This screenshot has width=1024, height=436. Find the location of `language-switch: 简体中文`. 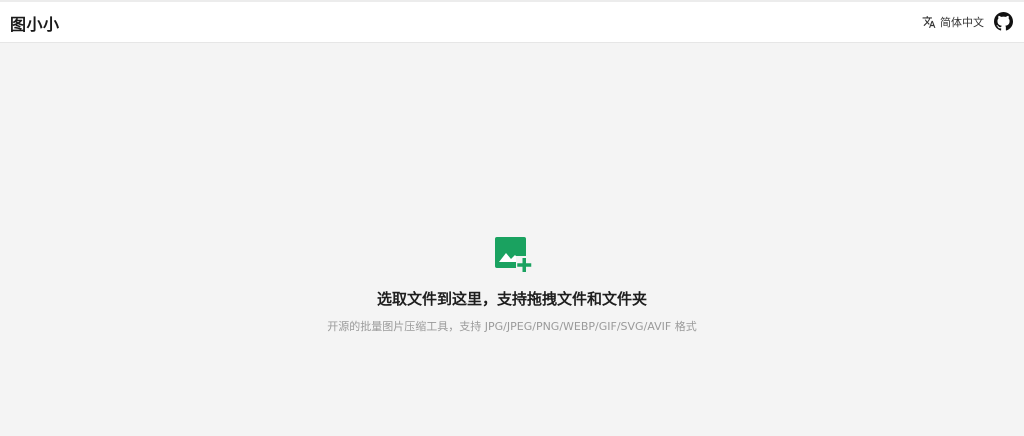

language-switch: 简体中文 is located at coordinates (953, 22).